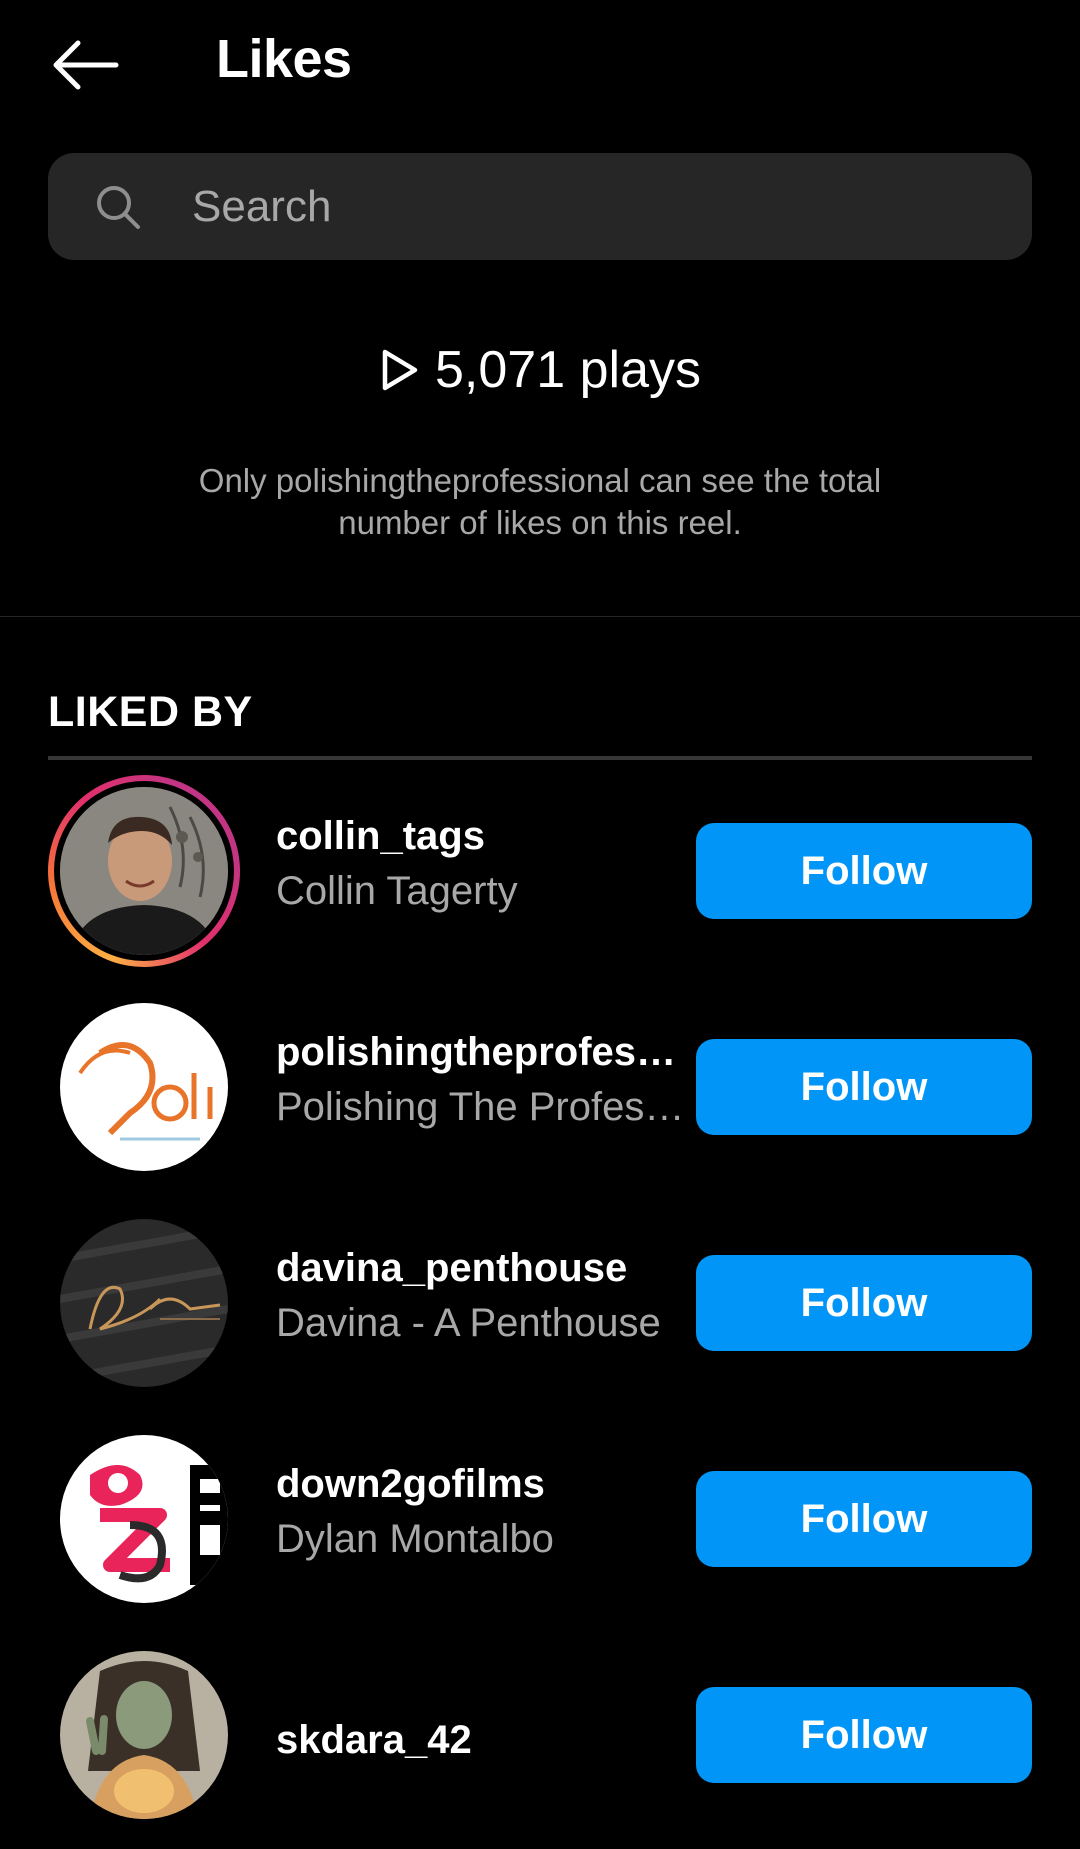  What do you see at coordinates (380, 836) in the screenshot?
I see `username: collin_tags` at bounding box center [380, 836].